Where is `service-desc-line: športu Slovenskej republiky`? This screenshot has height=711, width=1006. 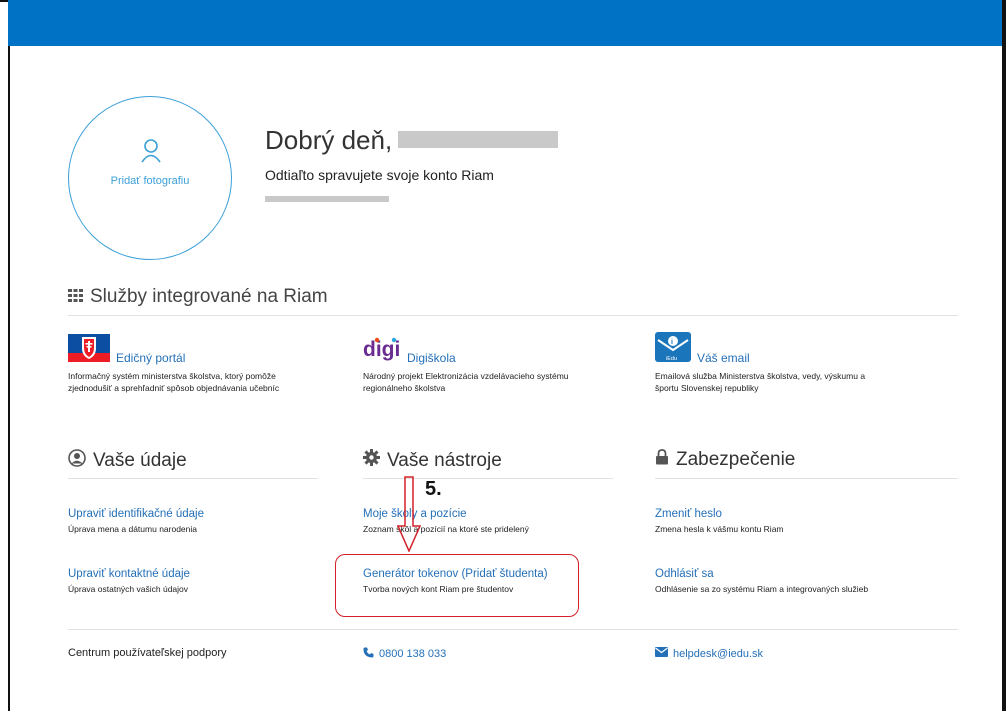
service-desc-line: športu Slovenskej republiky is located at coordinates (707, 388).